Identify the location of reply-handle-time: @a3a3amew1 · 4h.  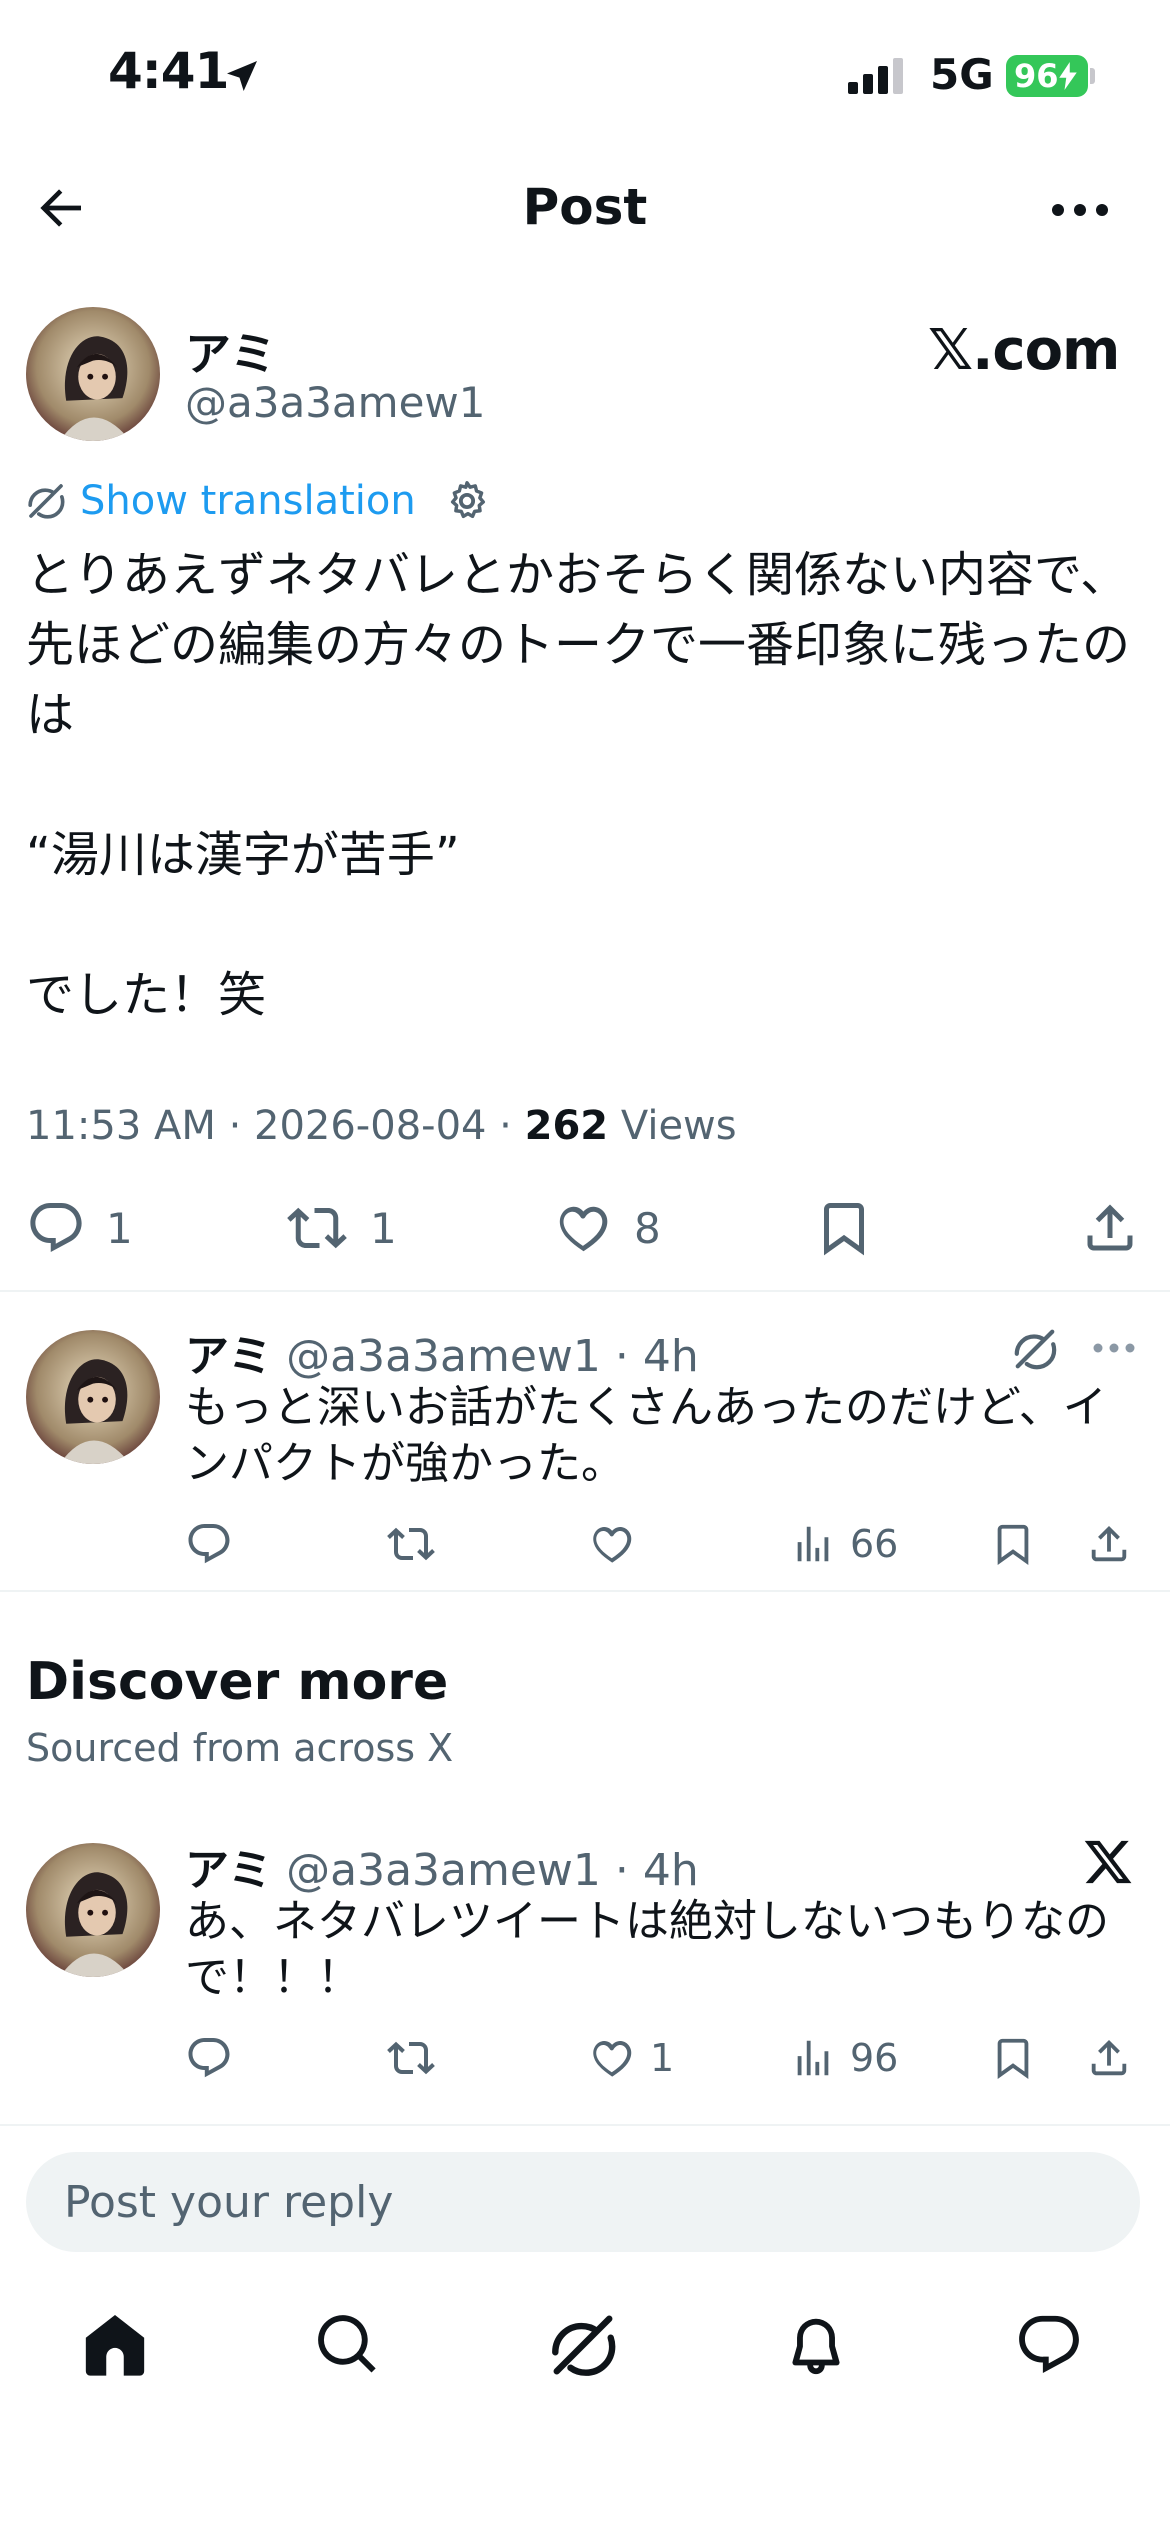
(485, 1356).